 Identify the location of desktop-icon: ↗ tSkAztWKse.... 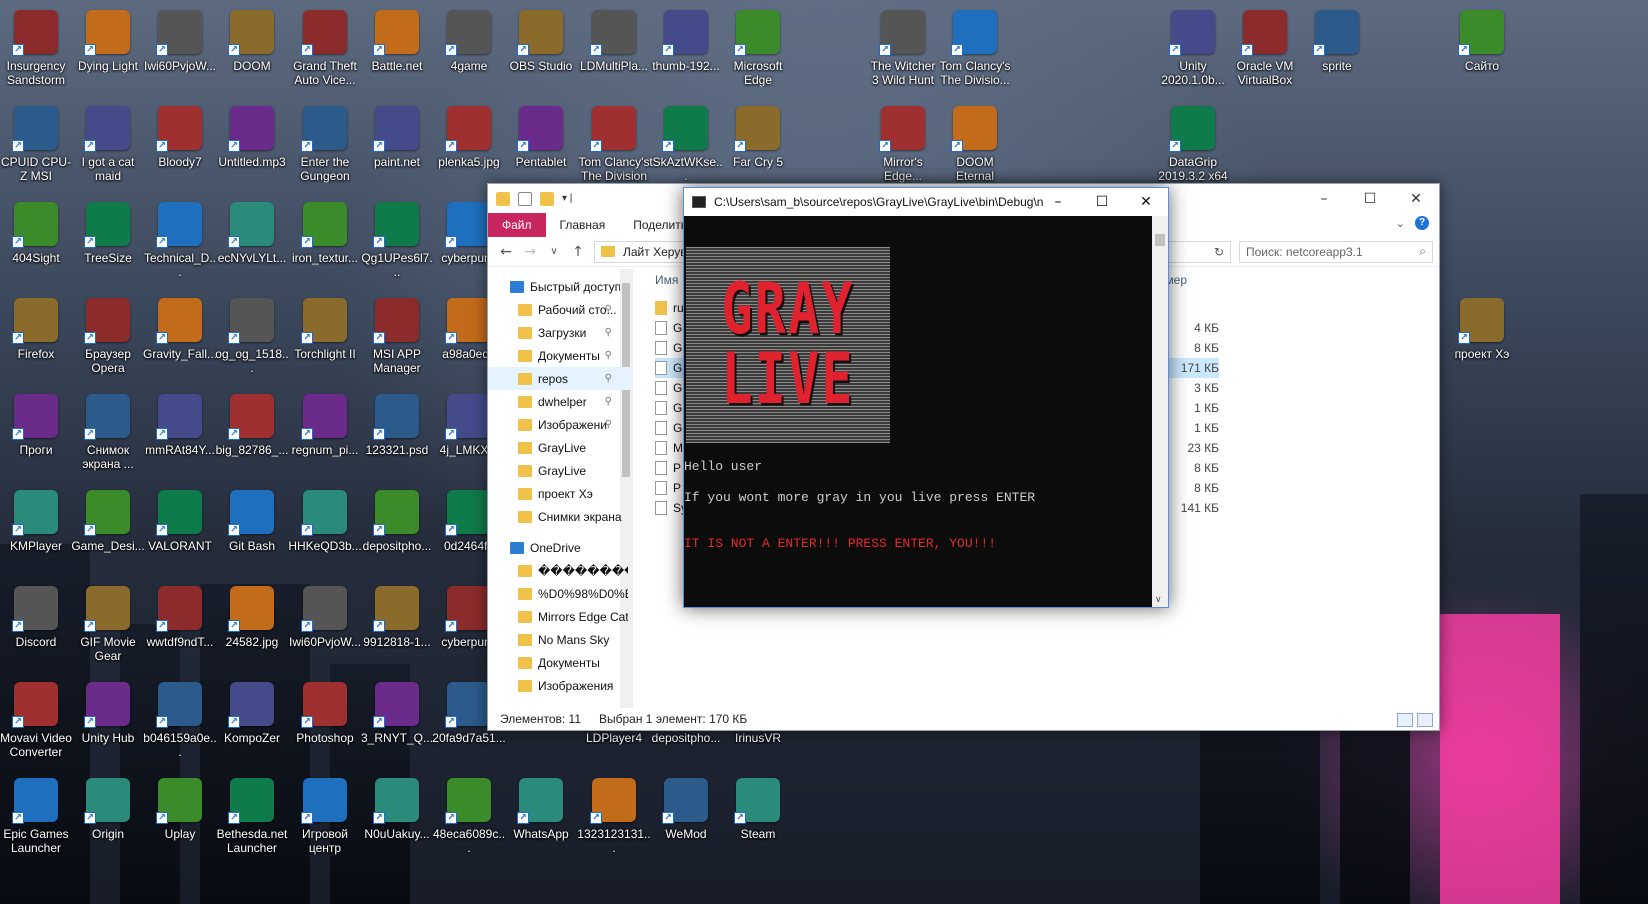
(686, 148).